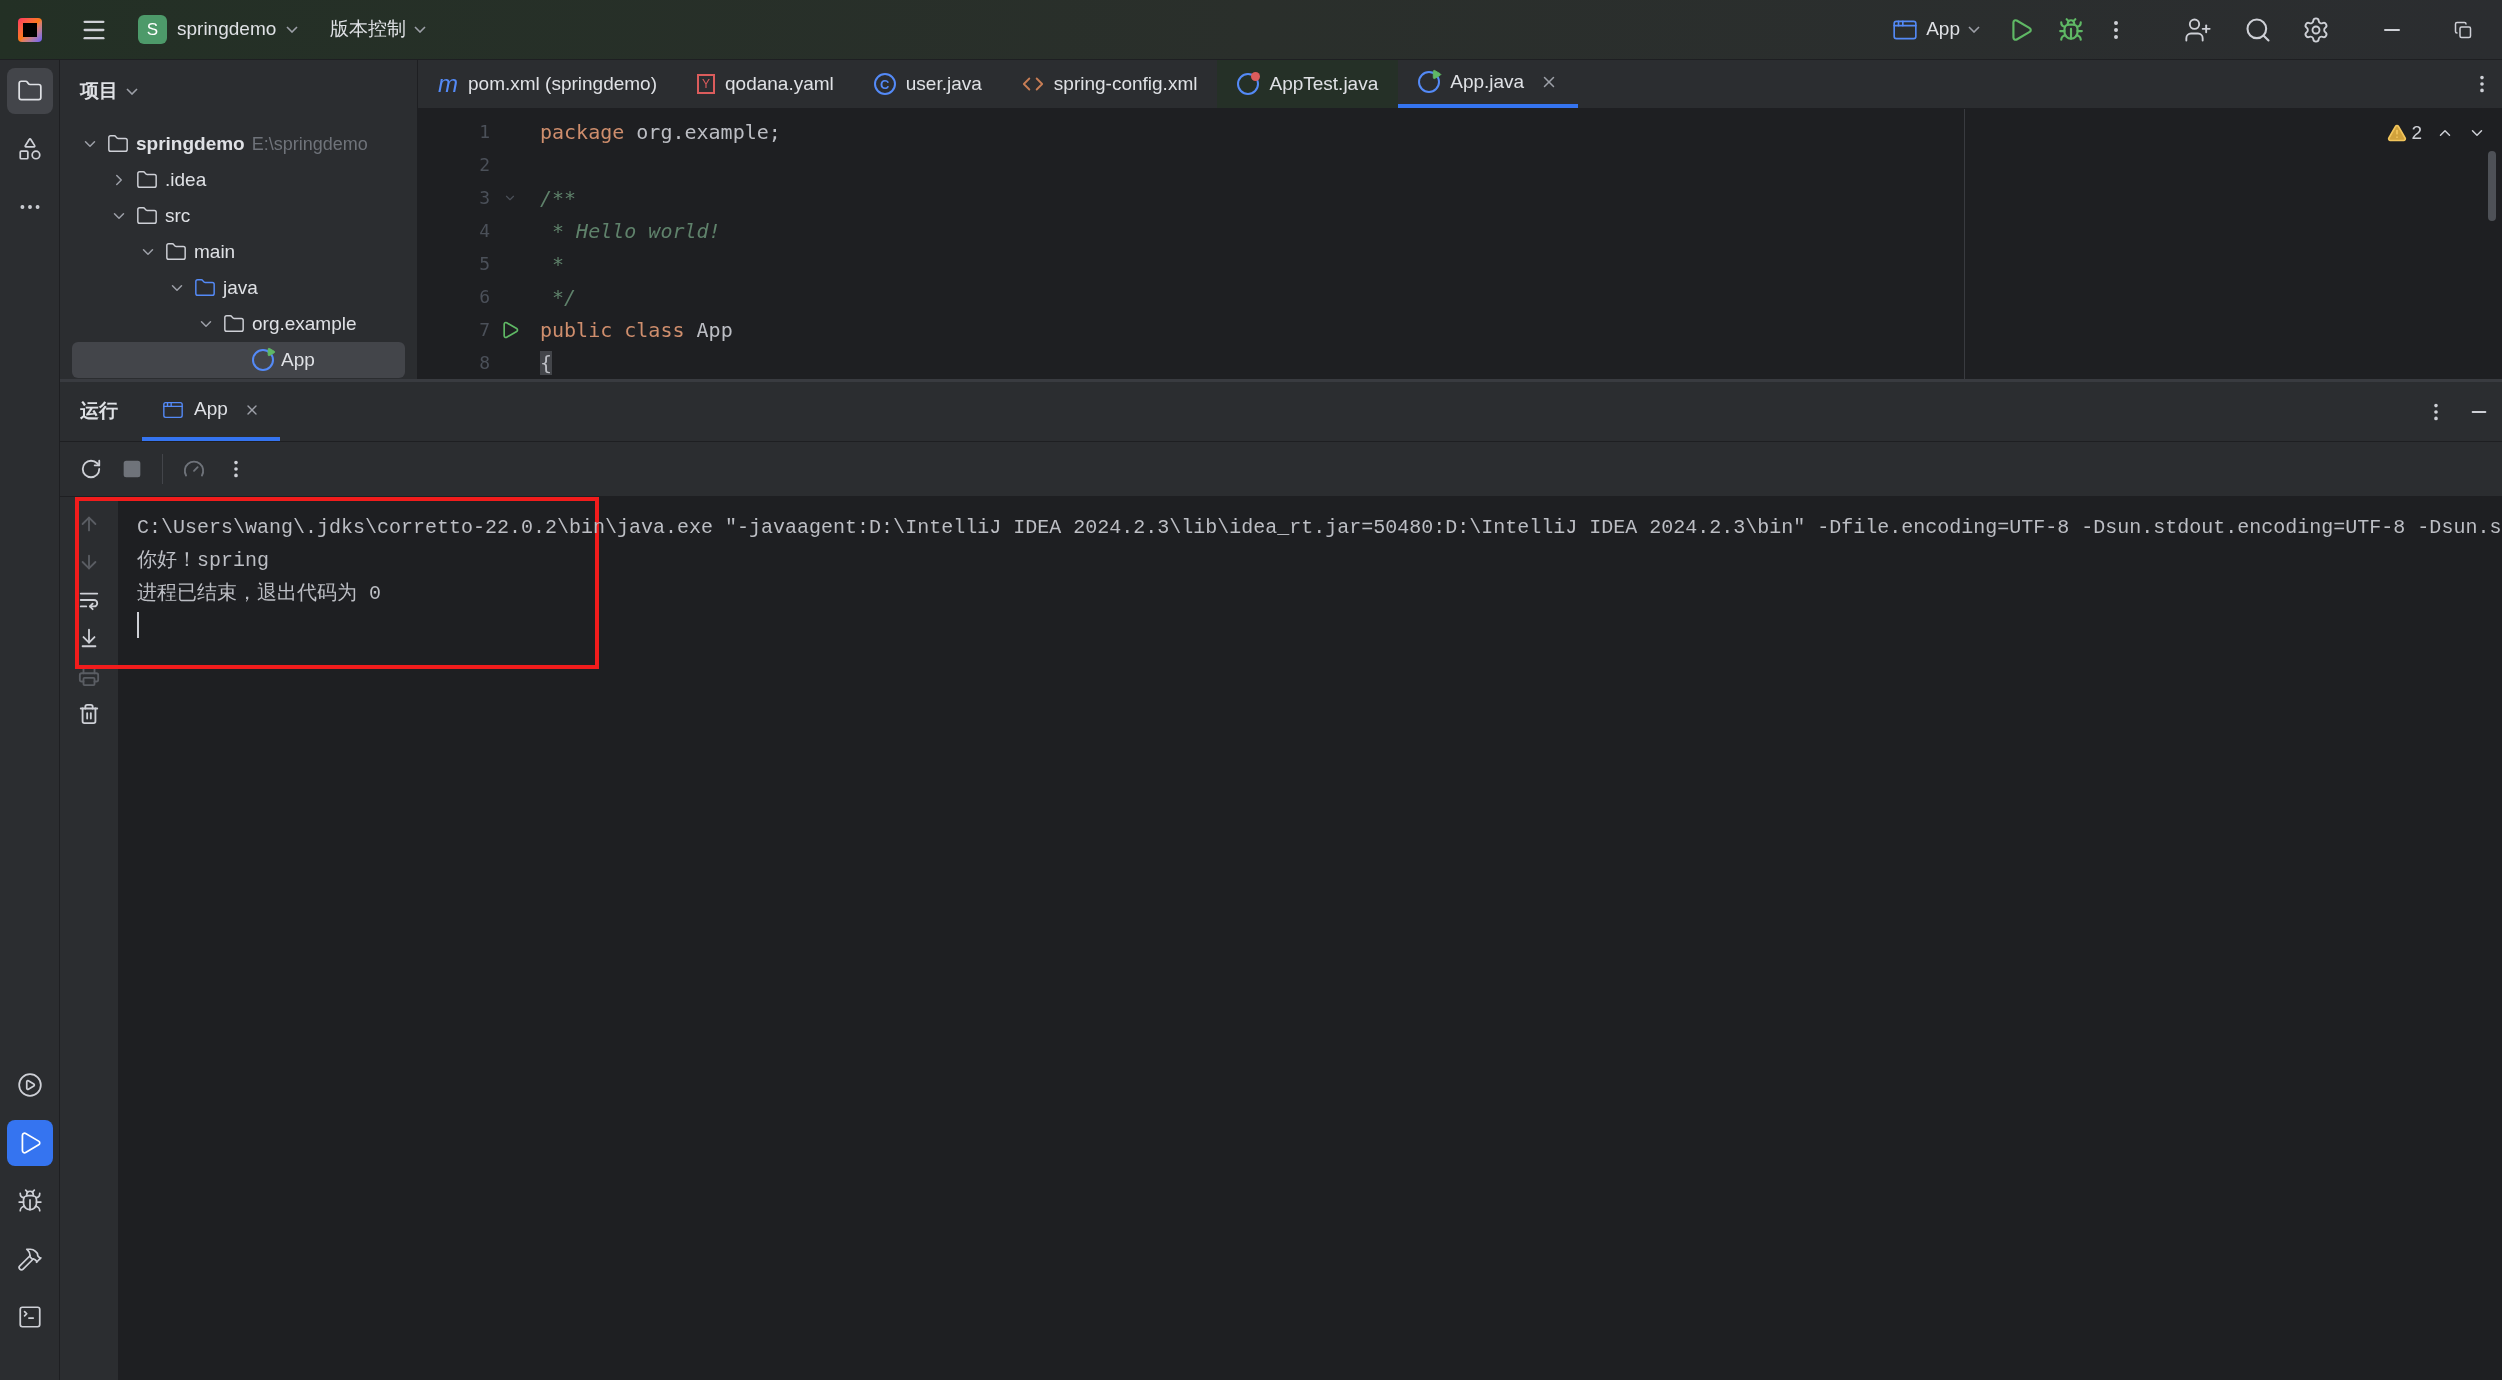 This screenshot has height=1380, width=2502. I want to click on warning-icon, so click(2397, 133).